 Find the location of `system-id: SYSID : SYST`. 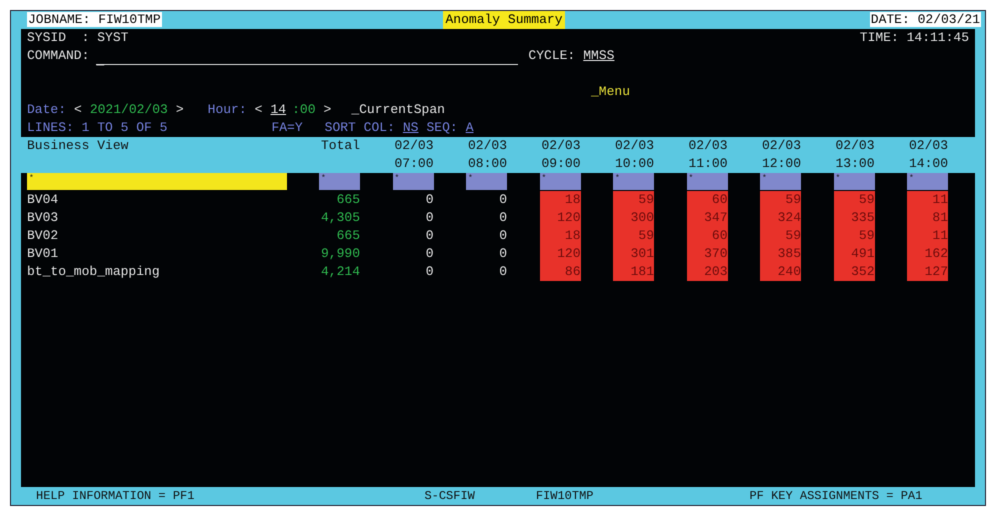

system-id: SYSID : SYST is located at coordinates (77, 38).